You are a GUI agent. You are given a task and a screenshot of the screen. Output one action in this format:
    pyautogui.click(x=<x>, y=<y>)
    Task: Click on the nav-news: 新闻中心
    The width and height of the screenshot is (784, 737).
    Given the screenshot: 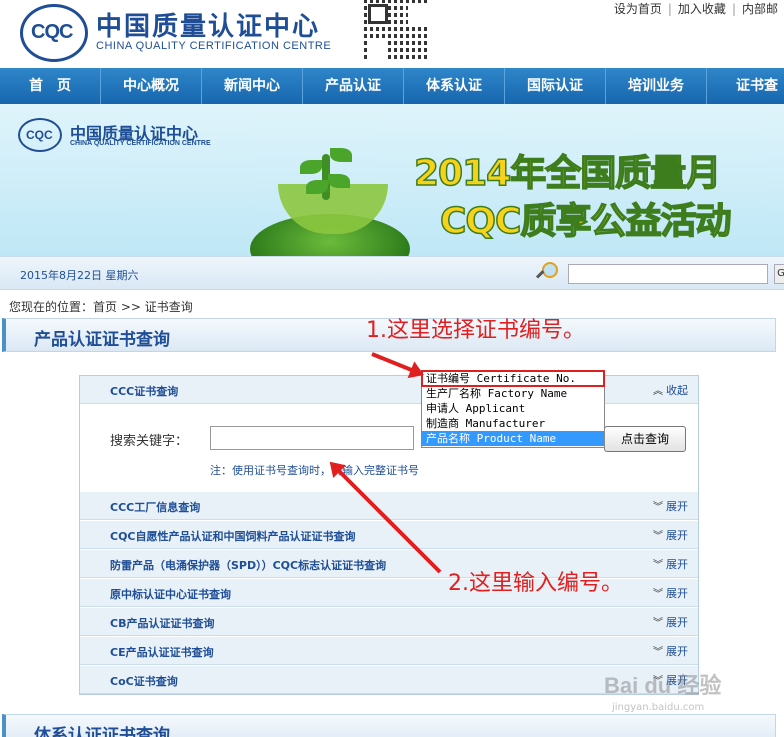 What is the action you would take?
    pyautogui.click(x=252, y=86)
    